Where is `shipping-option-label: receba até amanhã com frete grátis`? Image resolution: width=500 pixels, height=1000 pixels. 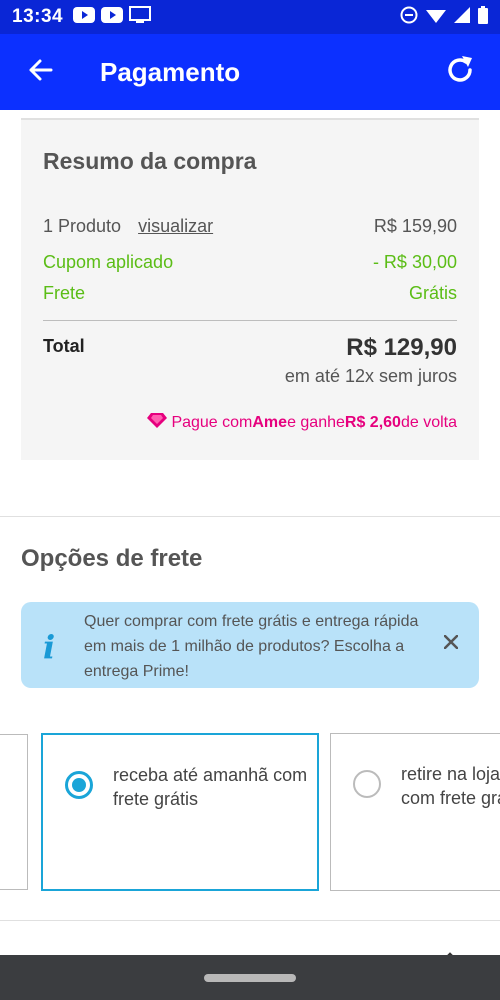
shipping-option-label: receba até amanhã com frete grátis is located at coordinates (210, 787).